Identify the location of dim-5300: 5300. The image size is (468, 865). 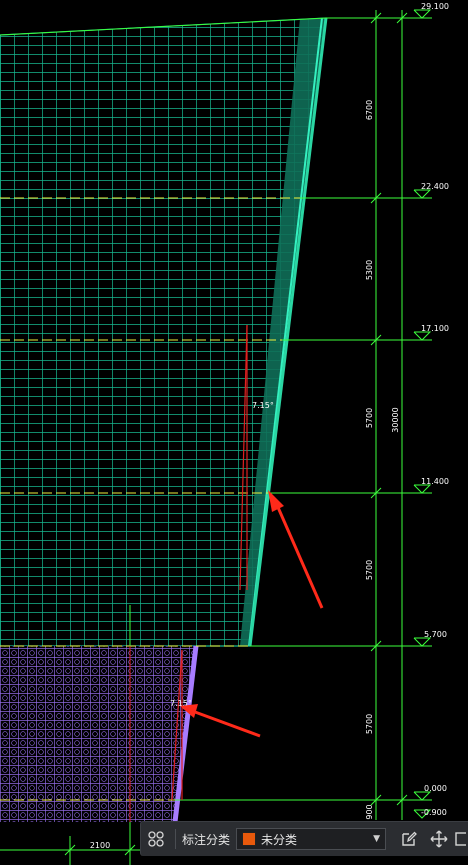
(369, 270).